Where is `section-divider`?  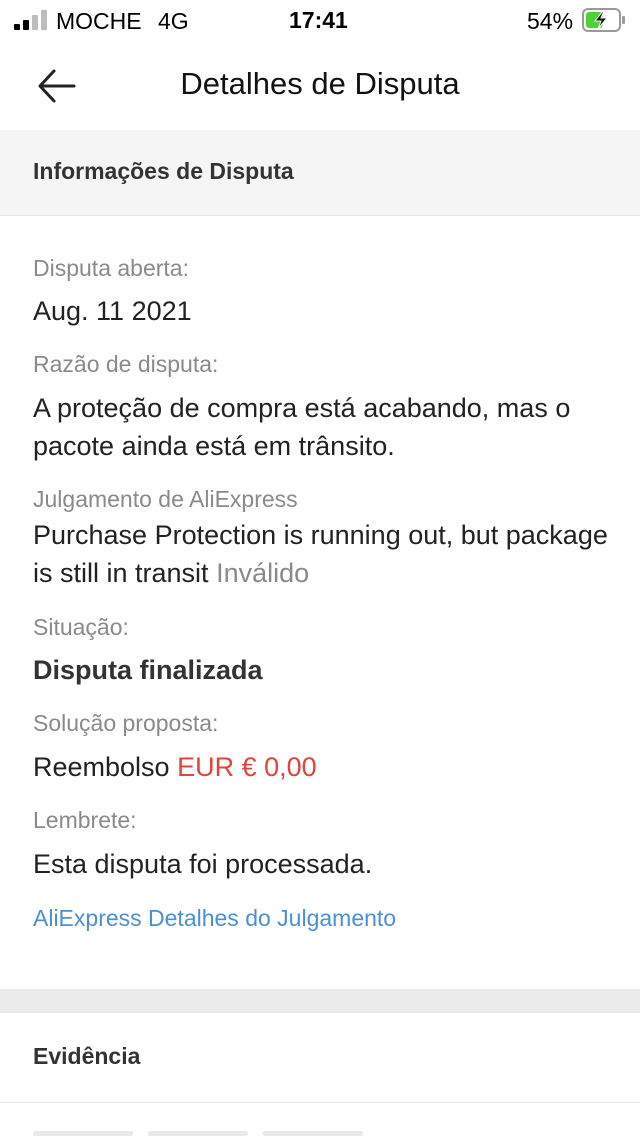 section-divider is located at coordinates (320, 1001).